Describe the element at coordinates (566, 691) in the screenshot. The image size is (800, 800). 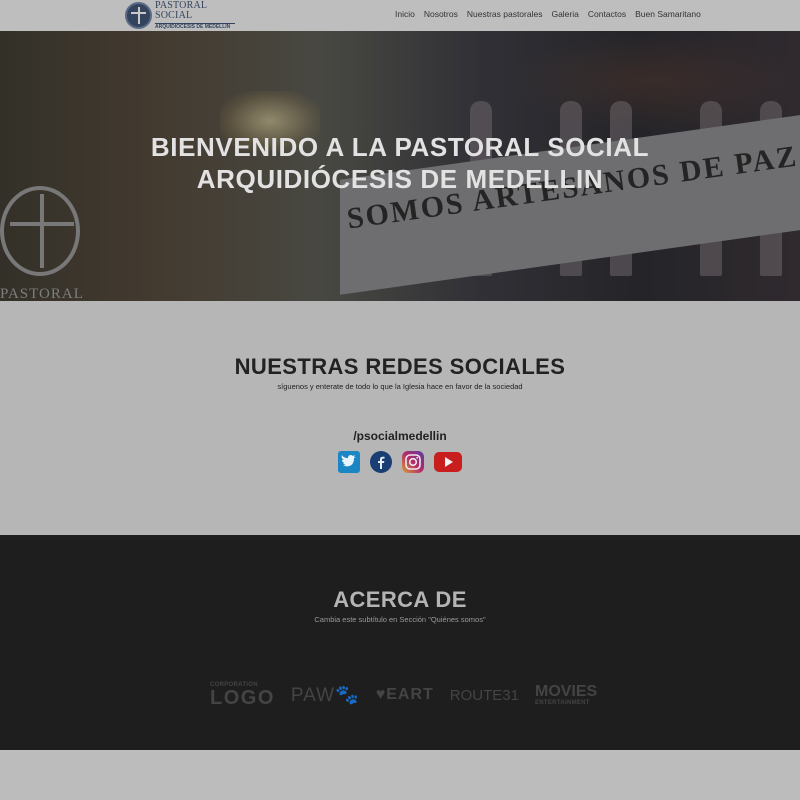
I see `movies-logo-big-text: MOVIES` at that location.